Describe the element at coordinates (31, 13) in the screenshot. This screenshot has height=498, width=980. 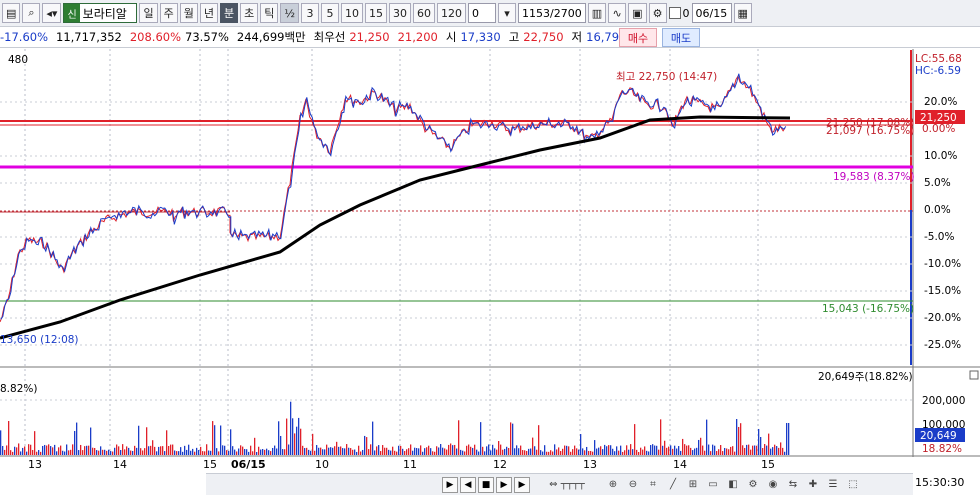
I see `search-icon: ⌕` at that location.